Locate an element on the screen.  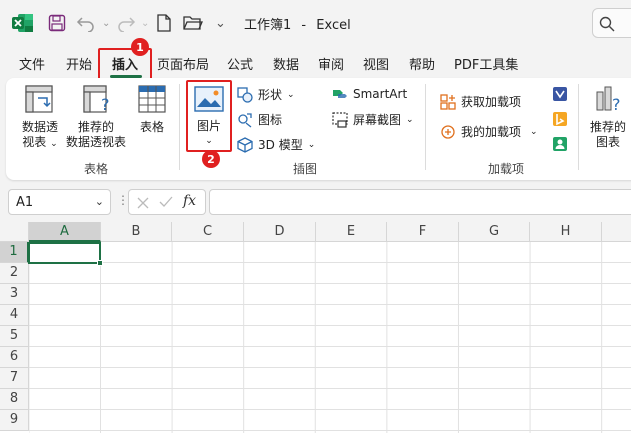
window-title: 工作簿1 - Excel is located at coordinates (297, 23).